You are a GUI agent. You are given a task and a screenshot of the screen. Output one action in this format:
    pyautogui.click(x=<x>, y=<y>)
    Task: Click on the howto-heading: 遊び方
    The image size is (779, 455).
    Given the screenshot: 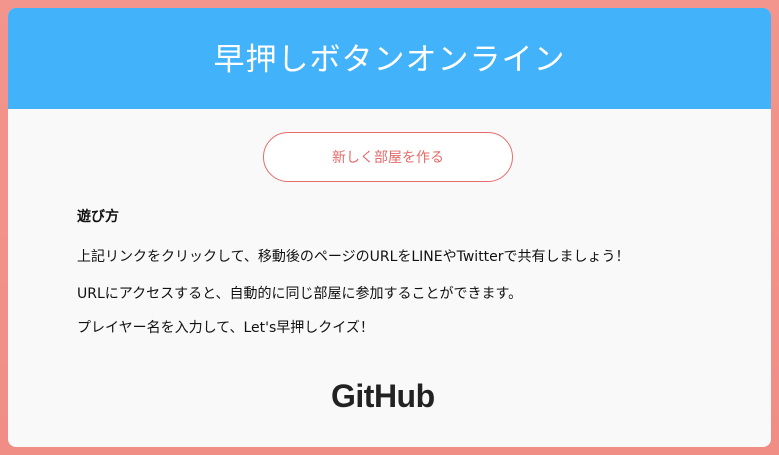 What is the action you would take?
    pyautogui.click(x=98, y=217)
    